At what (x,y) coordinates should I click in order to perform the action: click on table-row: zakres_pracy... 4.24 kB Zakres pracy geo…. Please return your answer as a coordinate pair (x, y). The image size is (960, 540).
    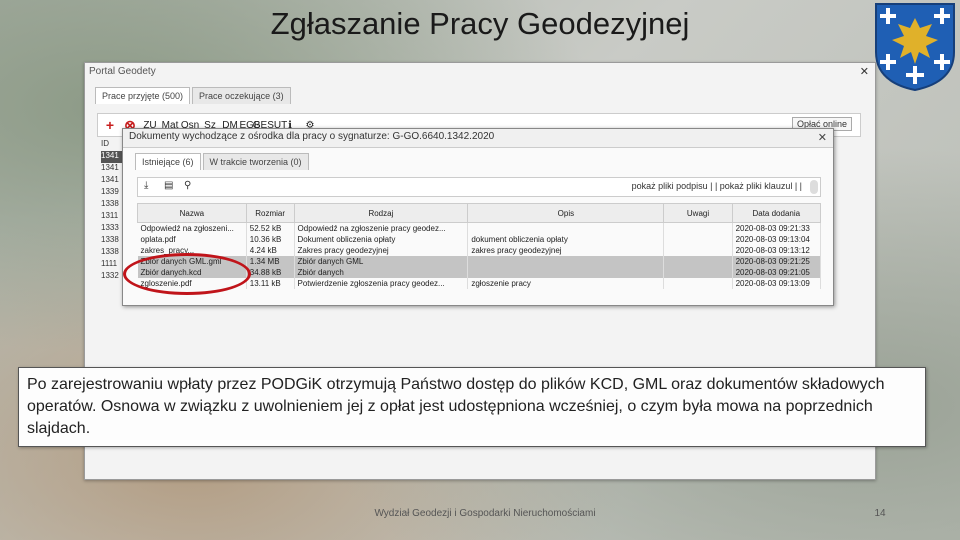
    Looking at the image, I should click on (479, 250).